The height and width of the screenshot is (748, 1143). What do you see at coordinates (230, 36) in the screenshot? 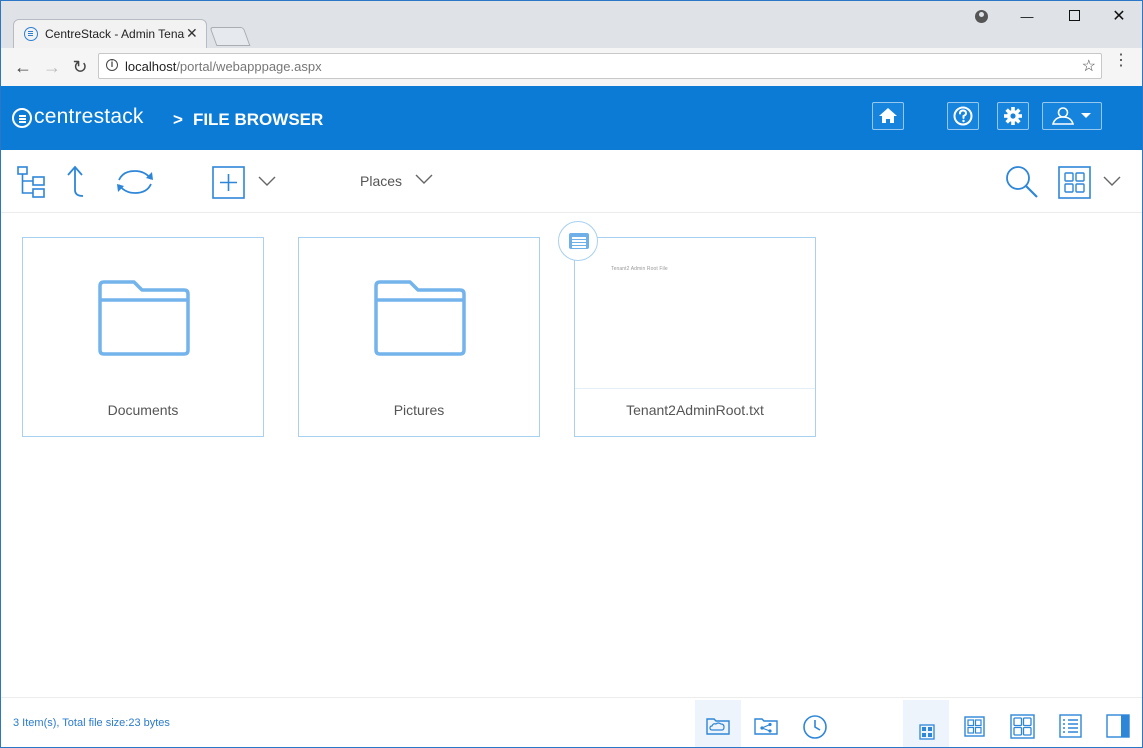
I see `new-tab-button` at bounding box center [230, 36].